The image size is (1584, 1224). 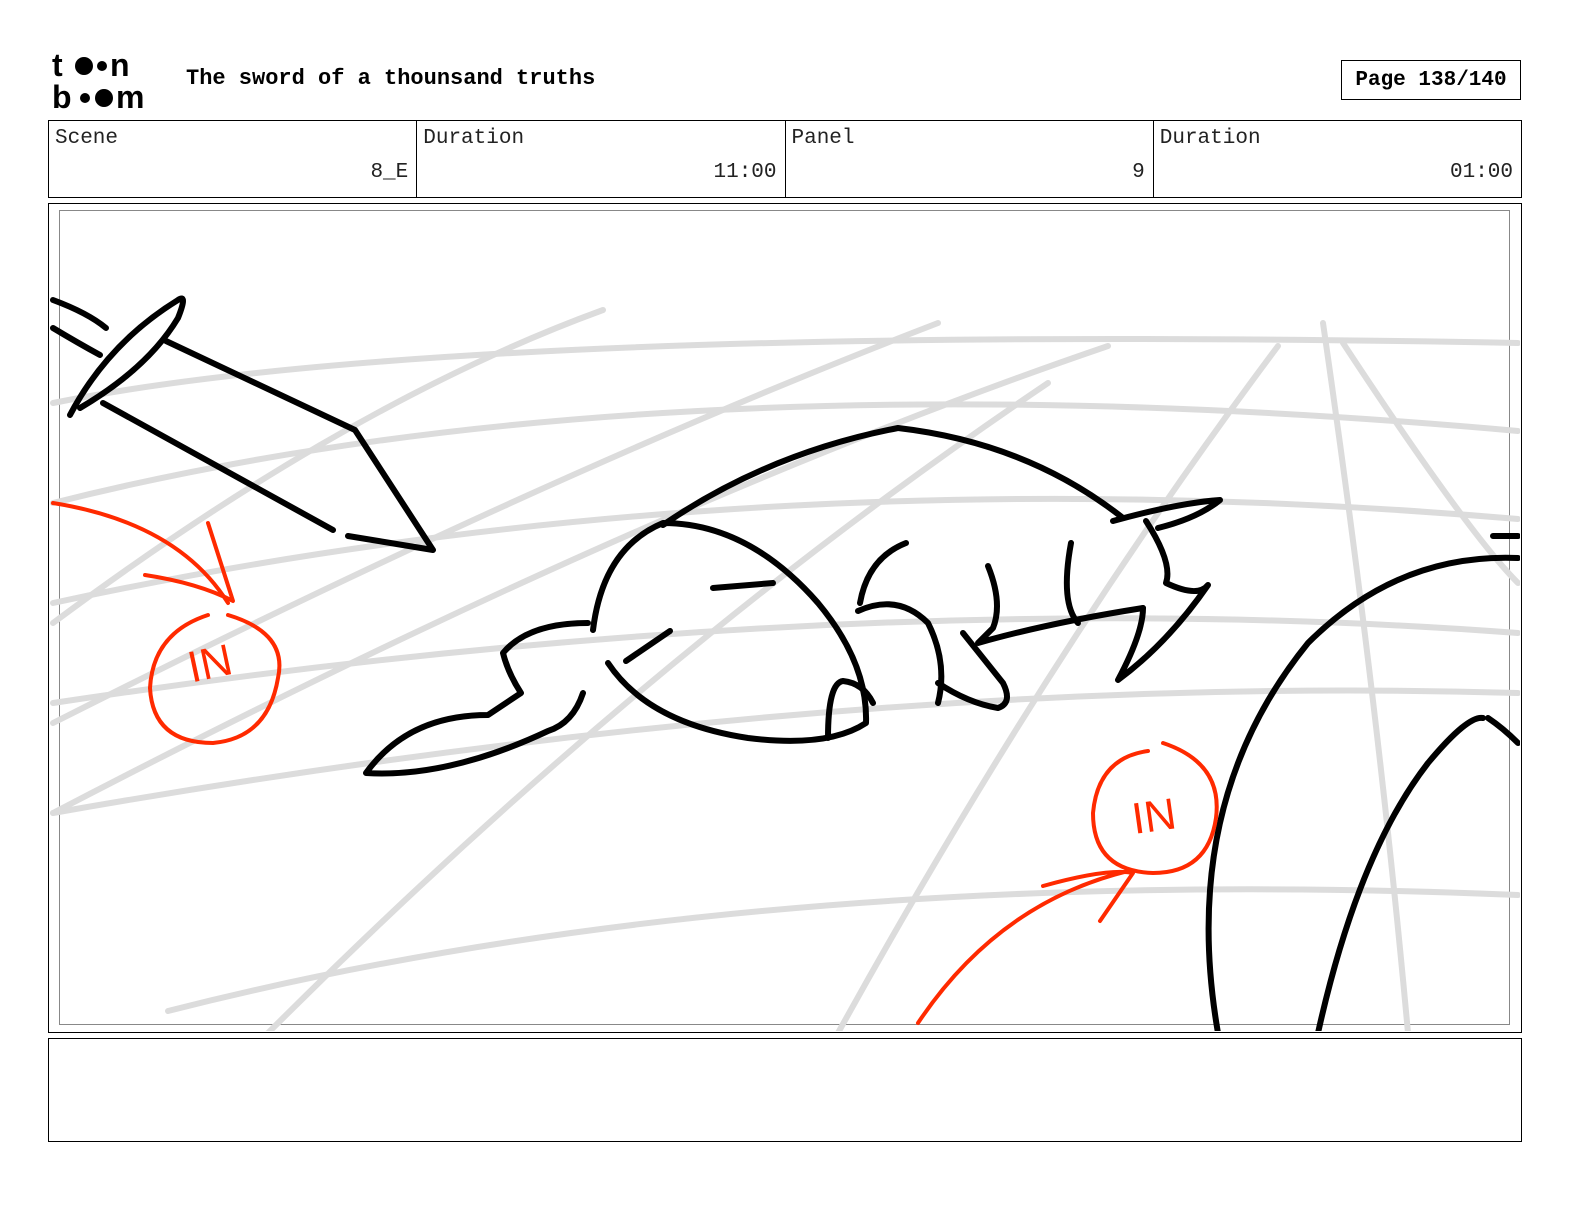 What do you see at coordinates (785, 1090) in the screenshot?
I see `panel-notes-box` at bounding box center [785, 1090].